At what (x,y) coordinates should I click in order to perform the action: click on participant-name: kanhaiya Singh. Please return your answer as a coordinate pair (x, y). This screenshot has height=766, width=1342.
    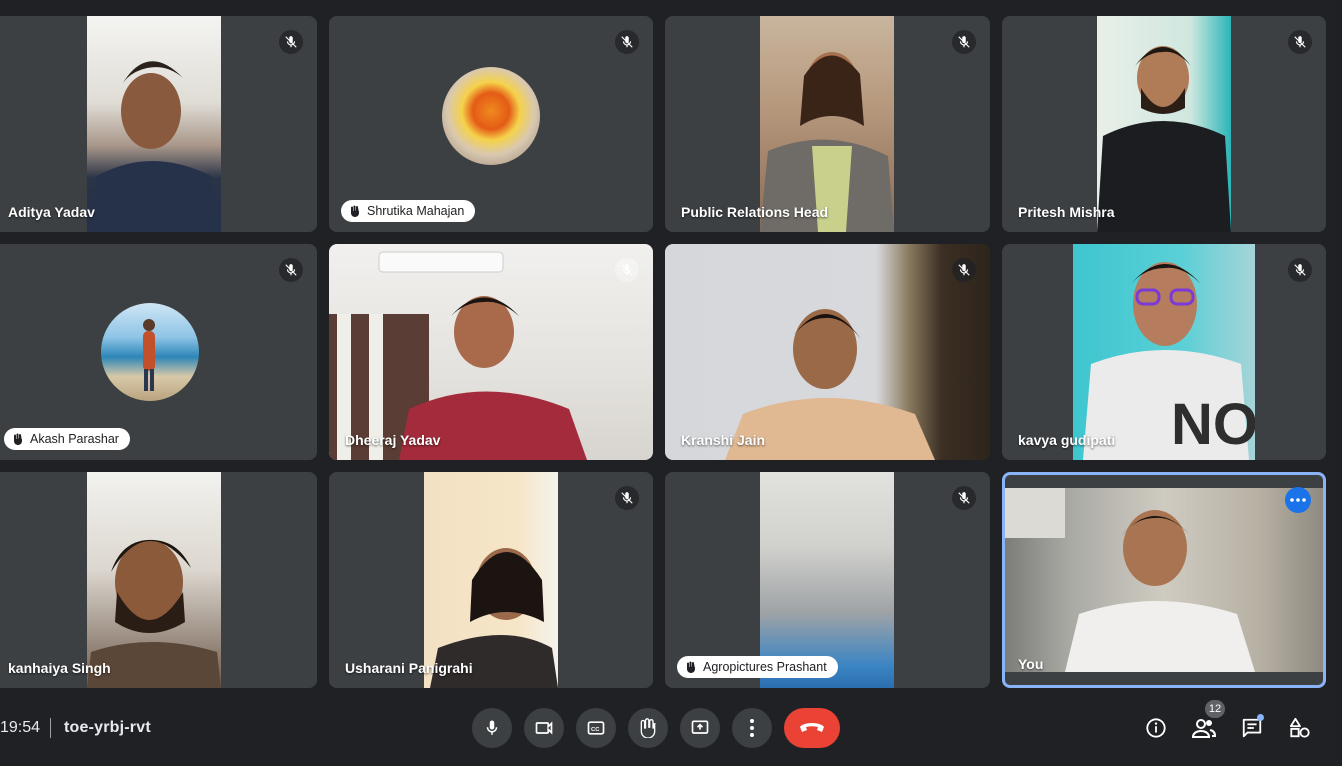
    Looking at the image, I should click on (59, 668).